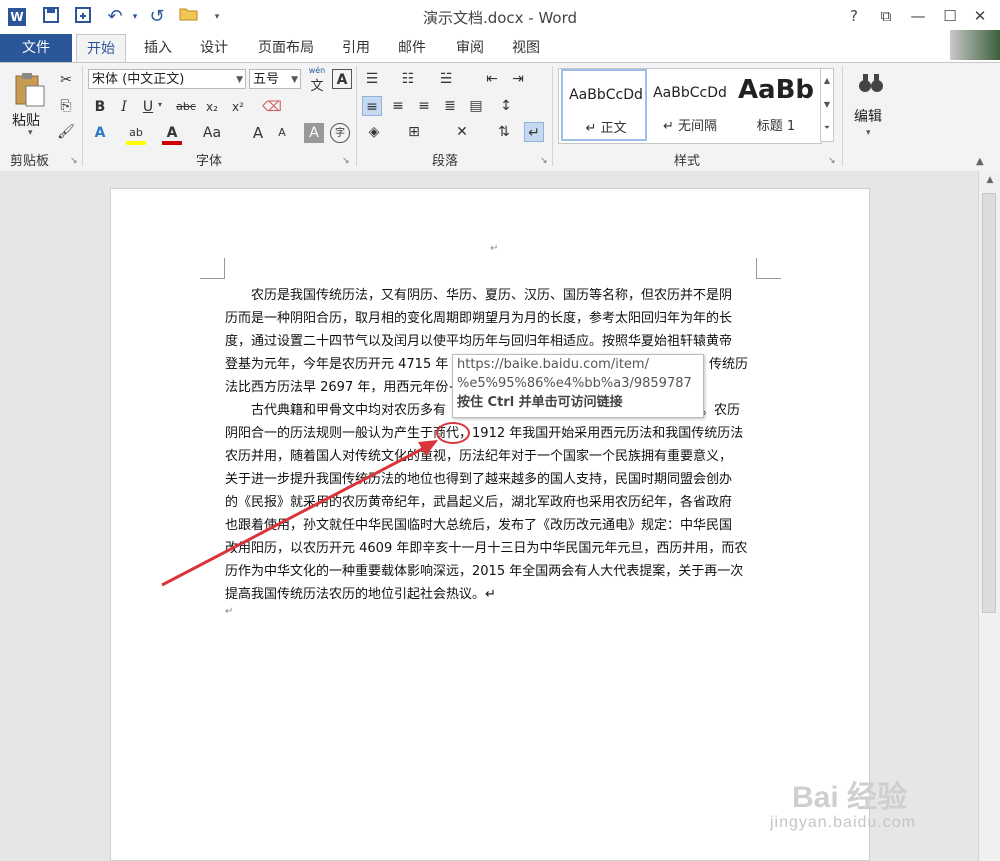 This screenshot has width=1000, height=861. What do you see at coordinates (843, 822) in the screenshot?
I see `watermark-url: jingyan.baidu.com` at bounding box center [843, 822].